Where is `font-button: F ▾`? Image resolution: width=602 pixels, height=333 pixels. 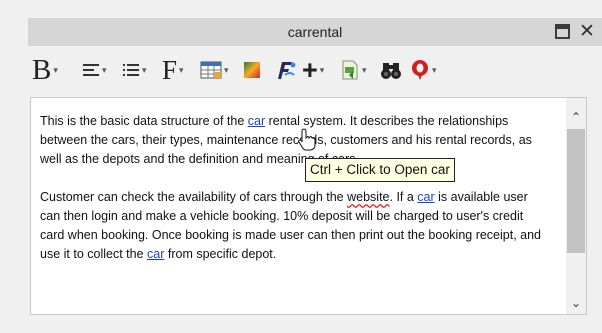
font-button: F ▾ is located at coordinates (173, 70).